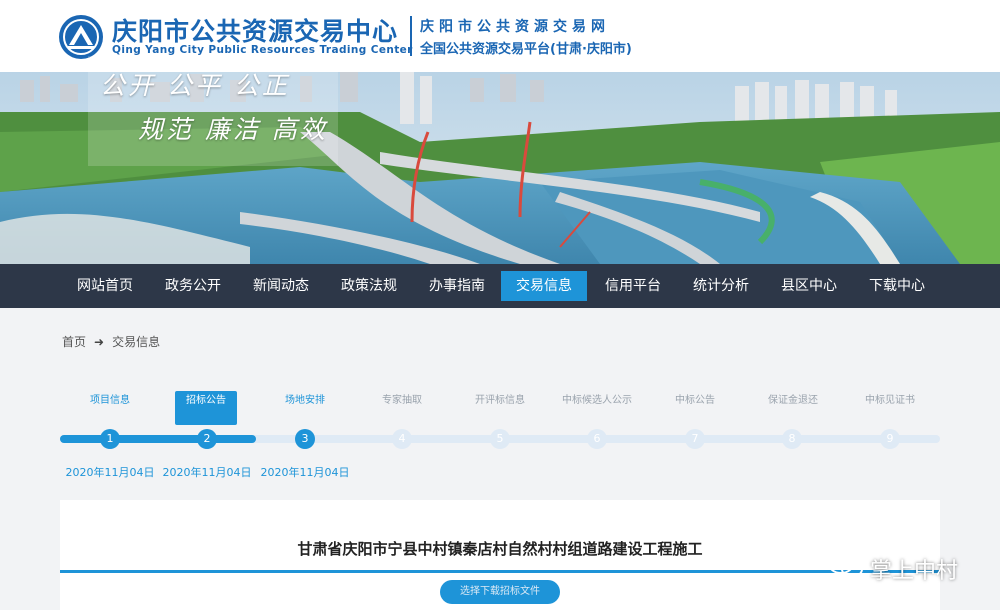  What do you see at coordinates (526, 49) in the screenshot?
I see `platform-name: 全国公共资源交易平台(甘肃·庆阳市)` at bounding box center [526, 49].